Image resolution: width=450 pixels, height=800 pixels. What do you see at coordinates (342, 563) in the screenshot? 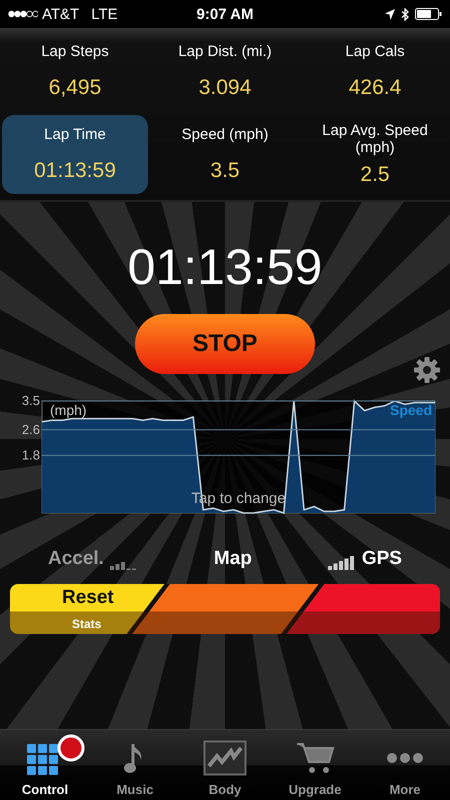
I see `signal-bars-icon` at bounding box center [342, 563].